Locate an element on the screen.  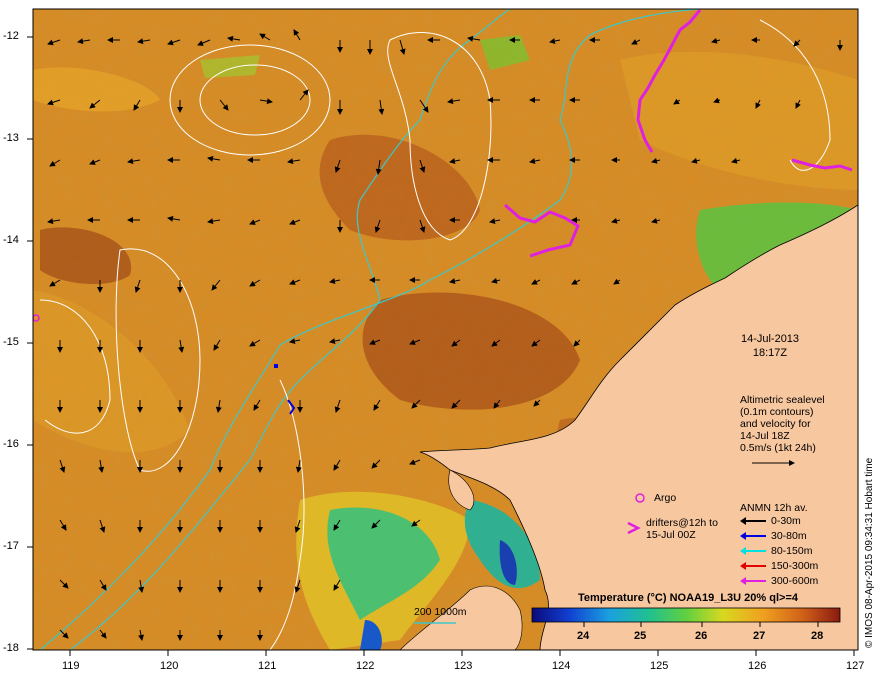
altimetry-note-line: (0.1m contours) is located at coordinates (777, 412).